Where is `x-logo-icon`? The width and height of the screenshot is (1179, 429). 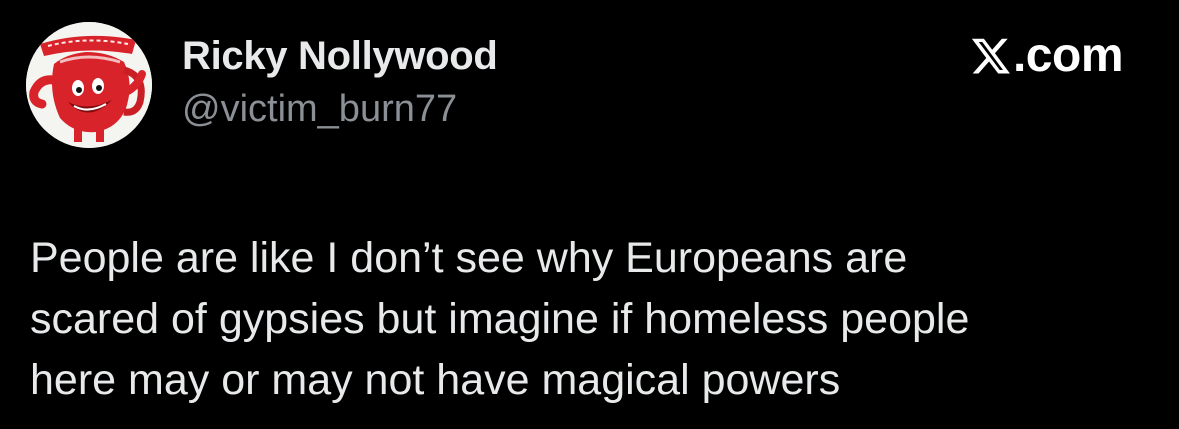
x-logo-icon is located at coordinates (990, 56).